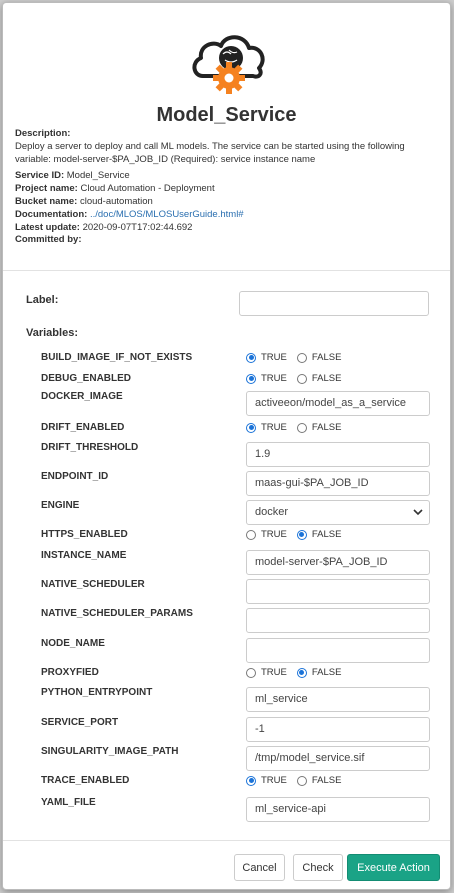 This screenshot has width=454, height=893. Describe the element at coordinates (117, 613) in the screenshot. I see `variable-name: NATIVE_SCHEDULER_PARAMS` at that location.